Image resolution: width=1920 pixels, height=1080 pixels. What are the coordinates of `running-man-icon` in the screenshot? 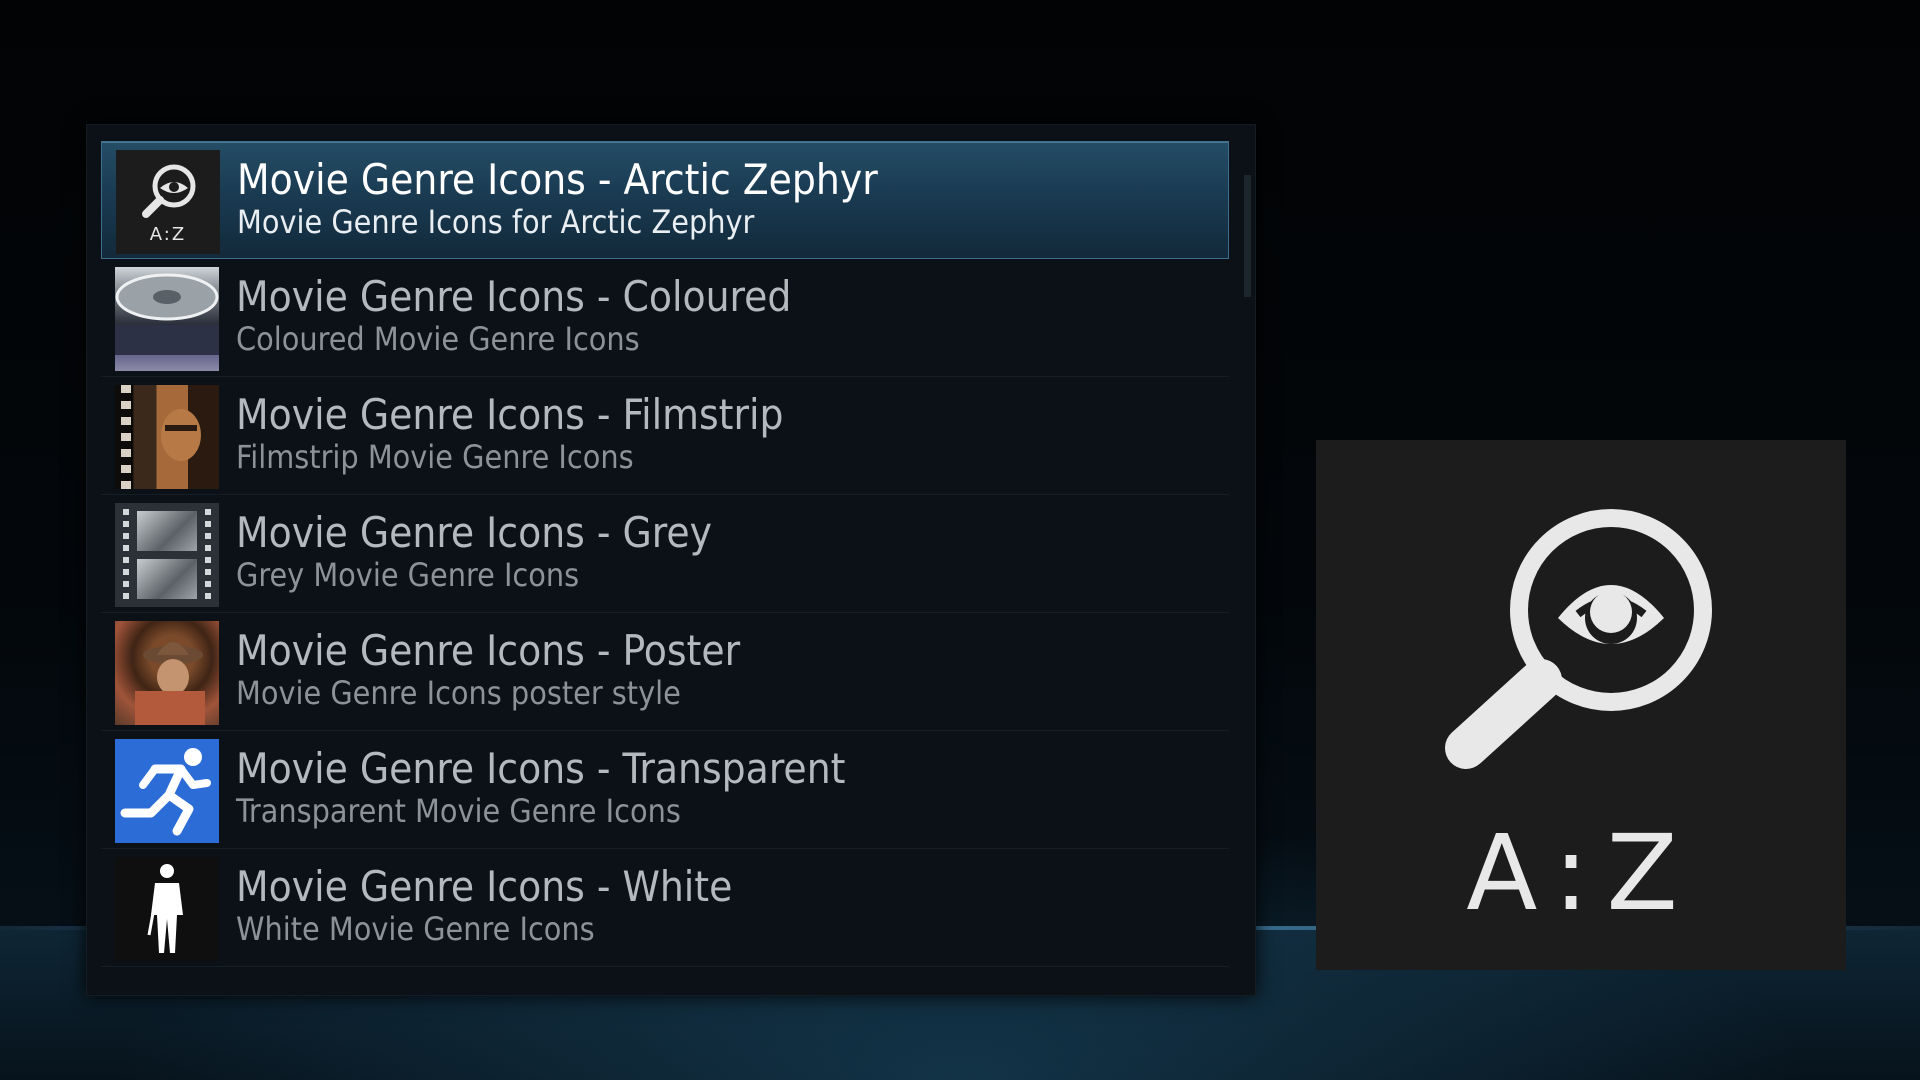 It's located at (167, 791).